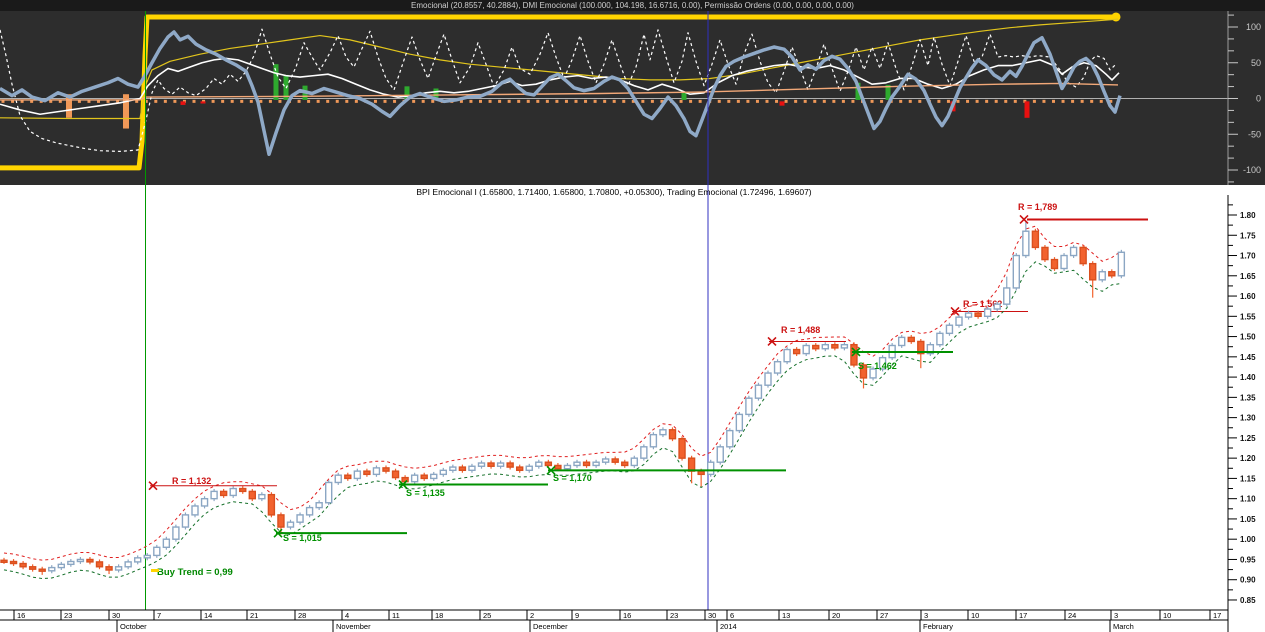 This screenshot has height=632, width=1265. I want to click on svg-text: 27, so click(884, 615).